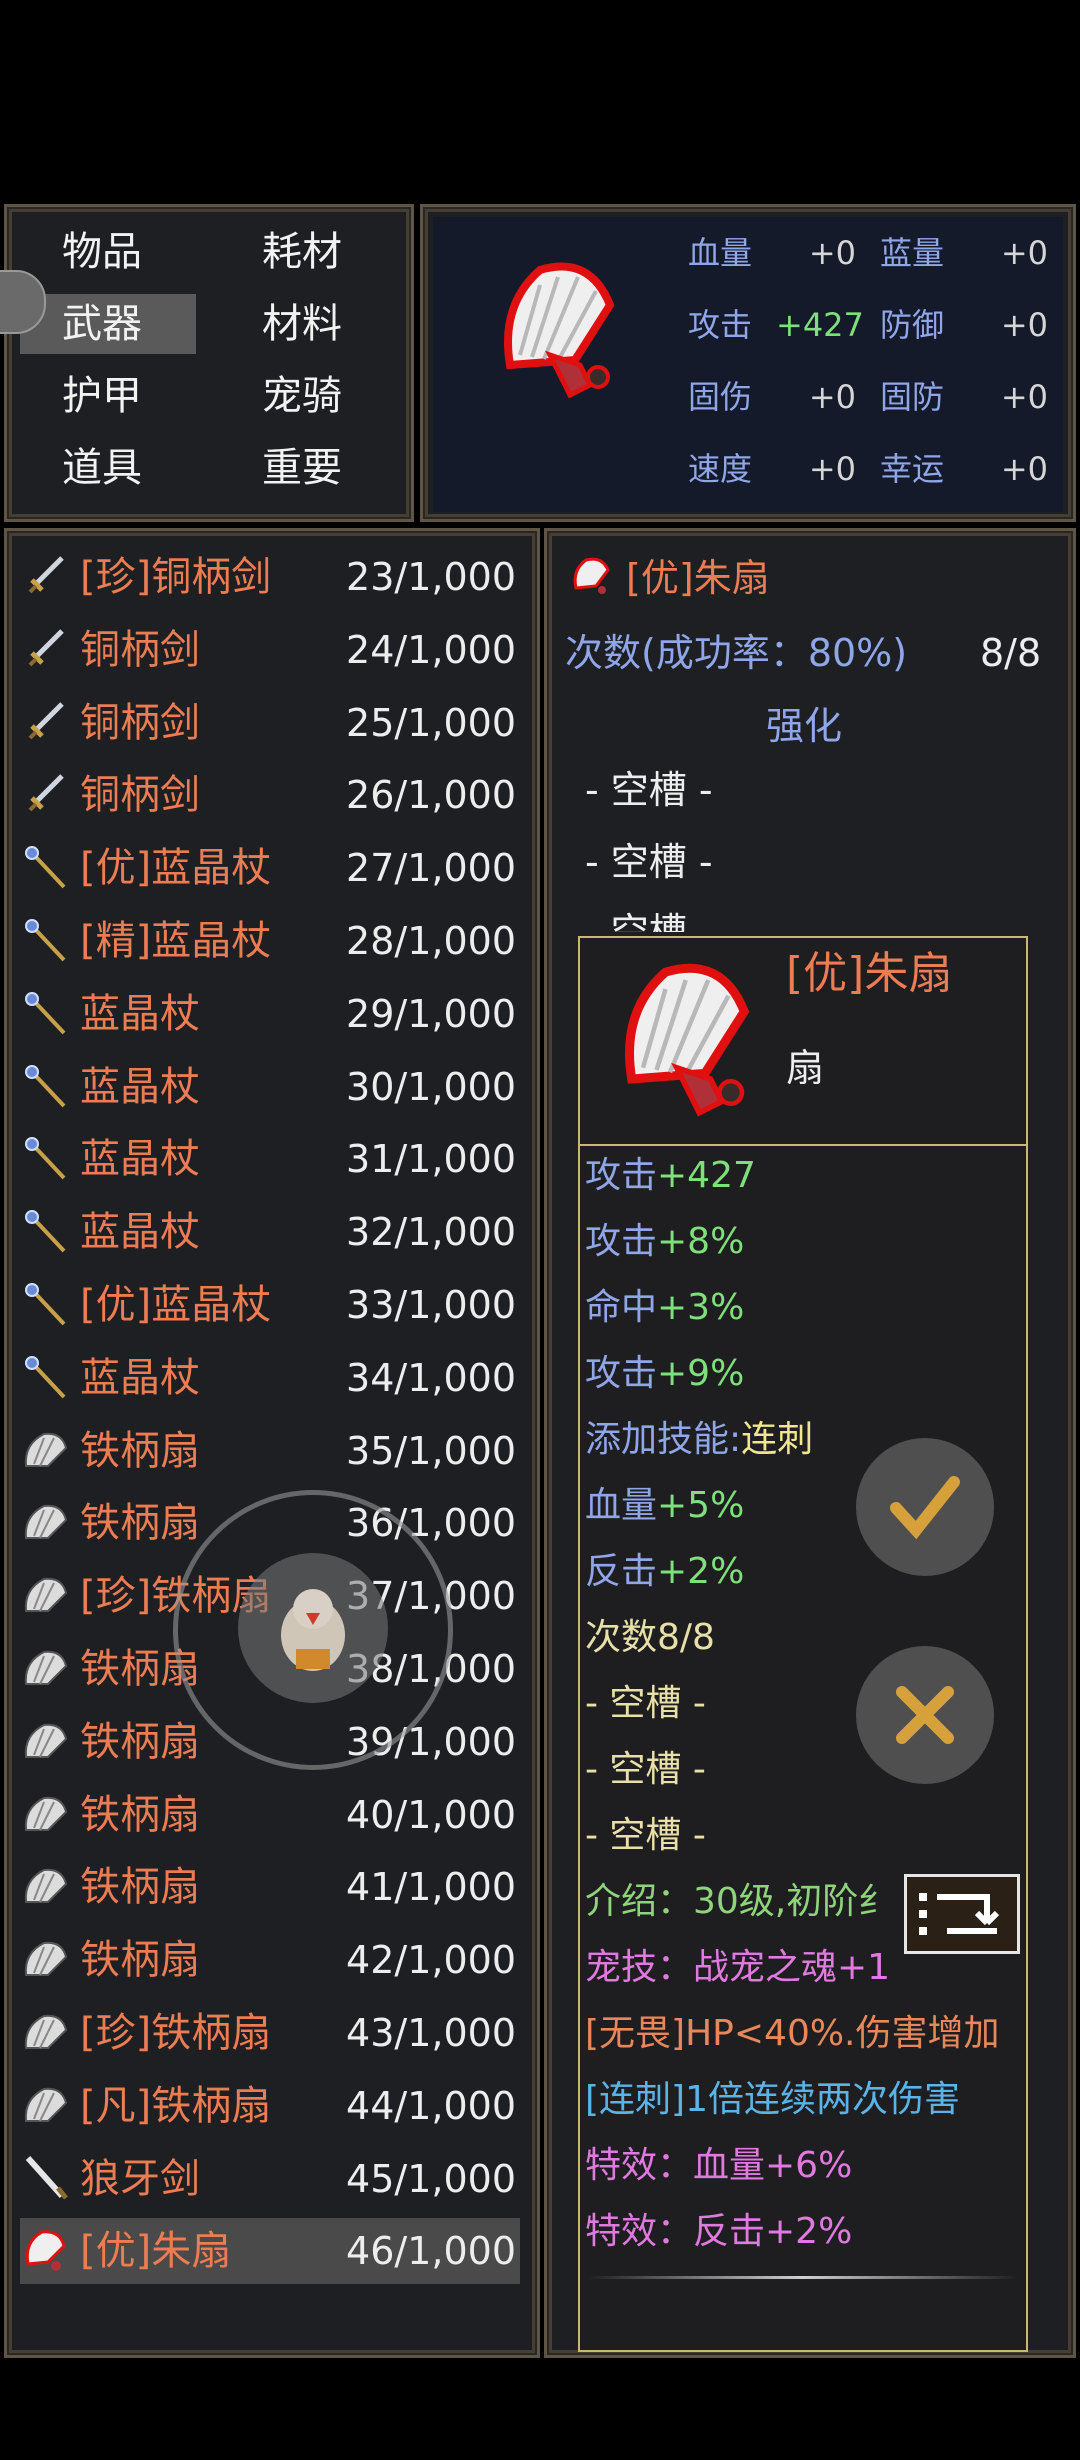 The image size is (1080, 2460). What do you see at coordinates (803, 2277) in the screenshot?
I see `tooltip-bottom-divider` at bounding box center [803, 2277].